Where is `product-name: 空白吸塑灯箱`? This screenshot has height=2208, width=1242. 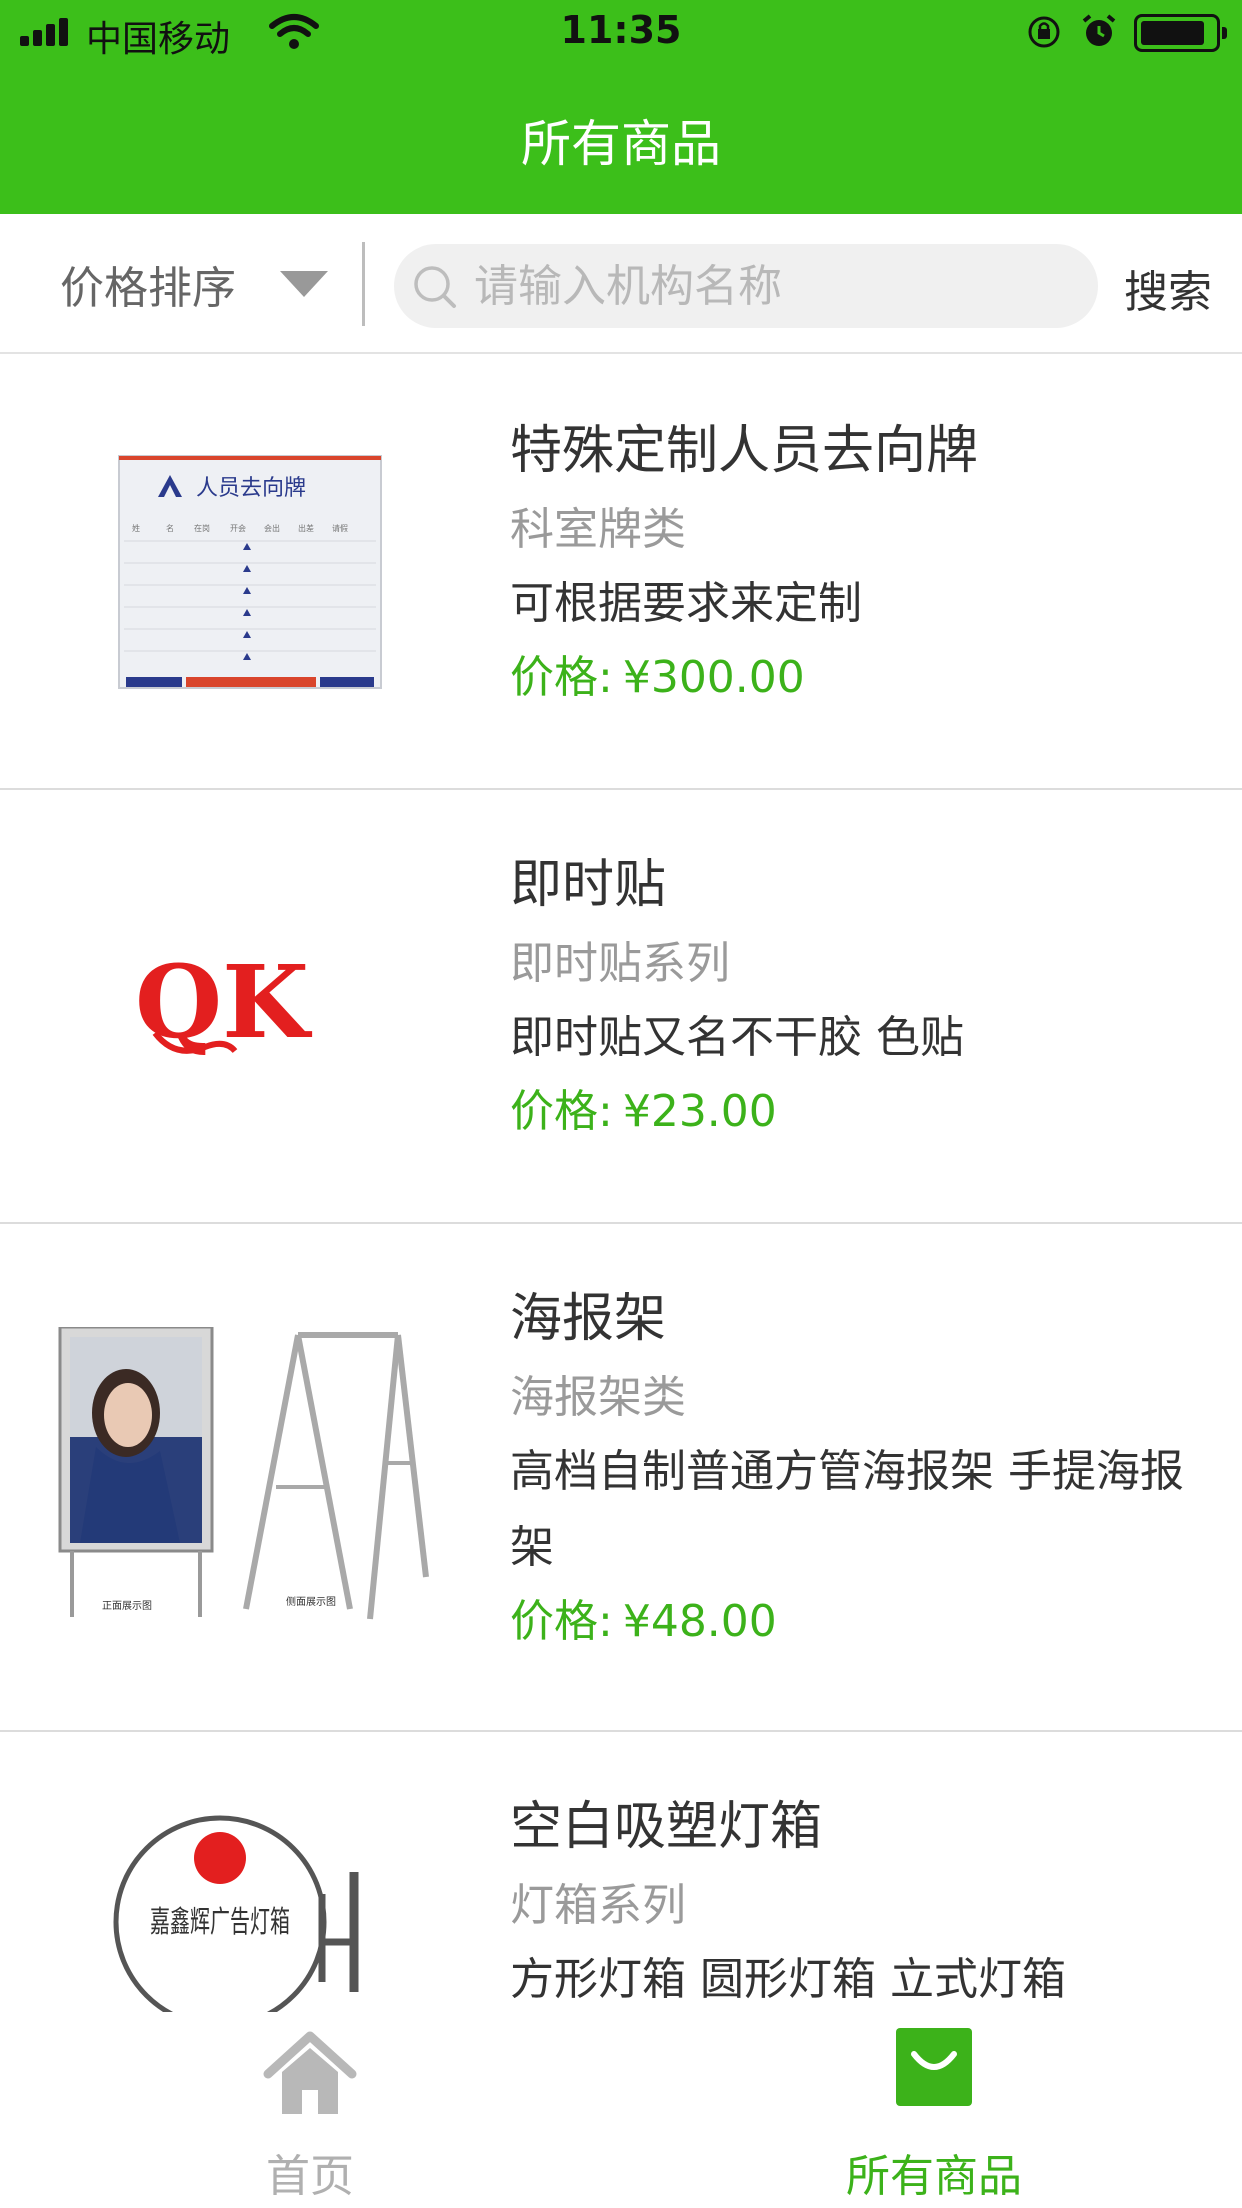
product-name: 空白吸塑灯箱 is located at coordinates (666, 1827).